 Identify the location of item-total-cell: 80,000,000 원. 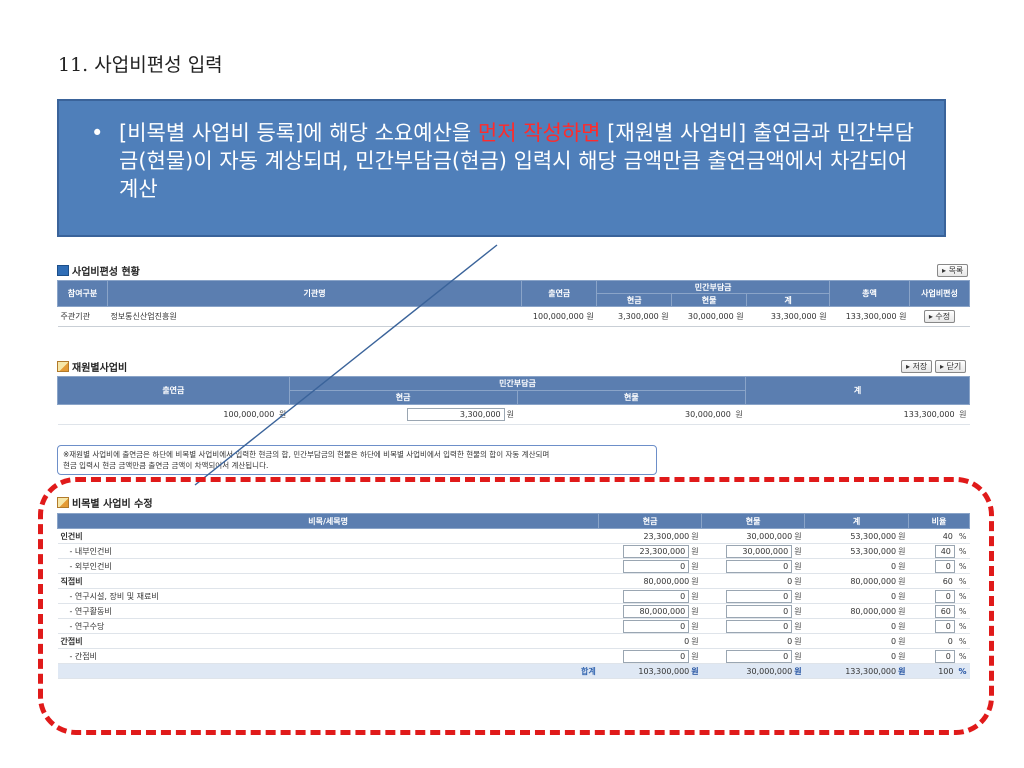
(856, 611).